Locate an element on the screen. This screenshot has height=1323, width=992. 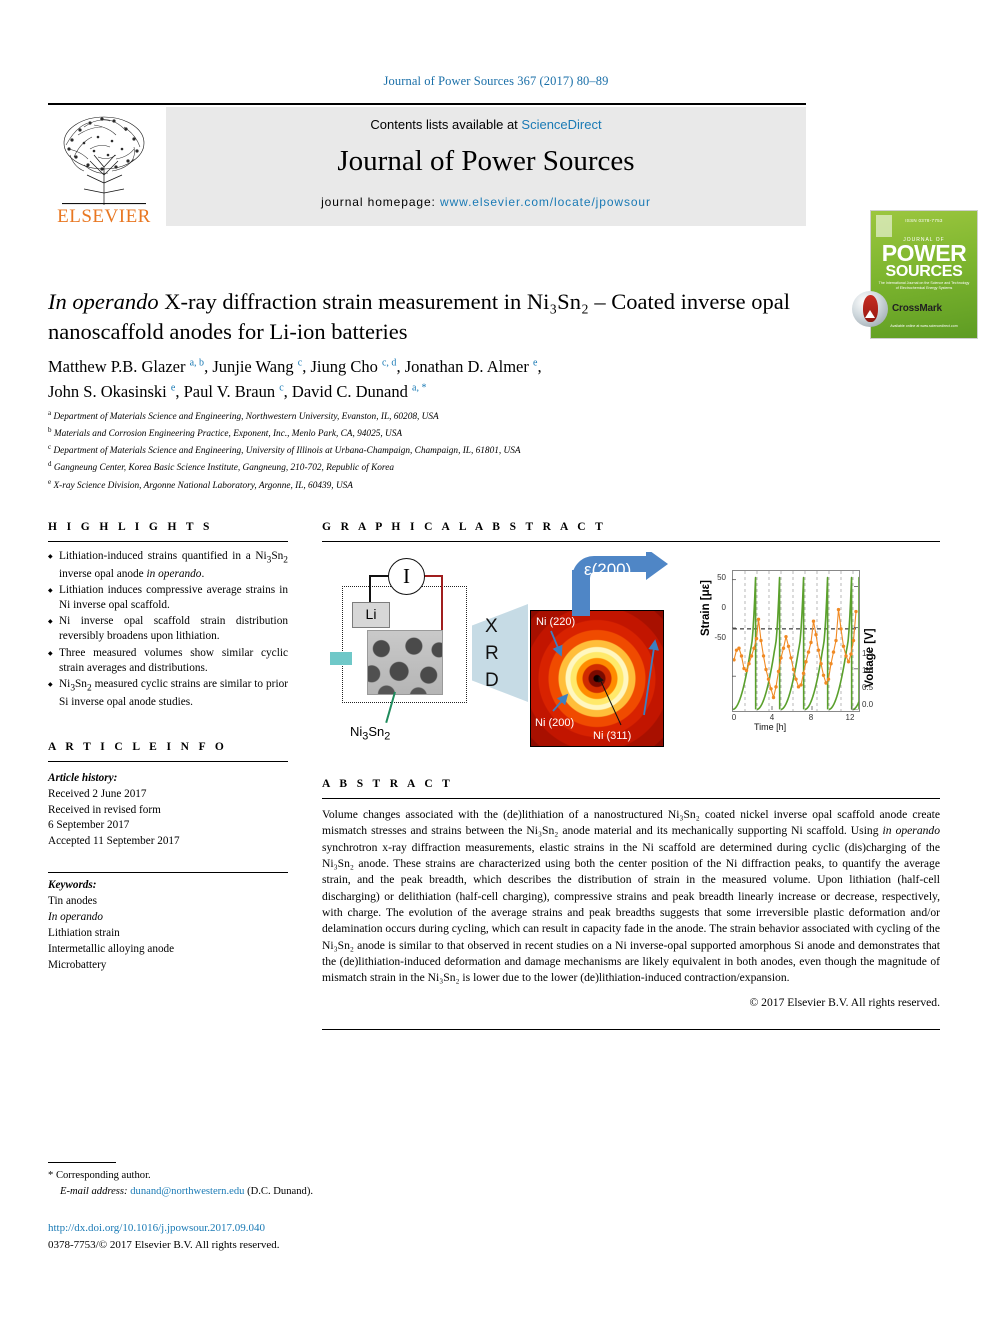
chart-y2tick: 1.5 is located at coordinates (868, 653).